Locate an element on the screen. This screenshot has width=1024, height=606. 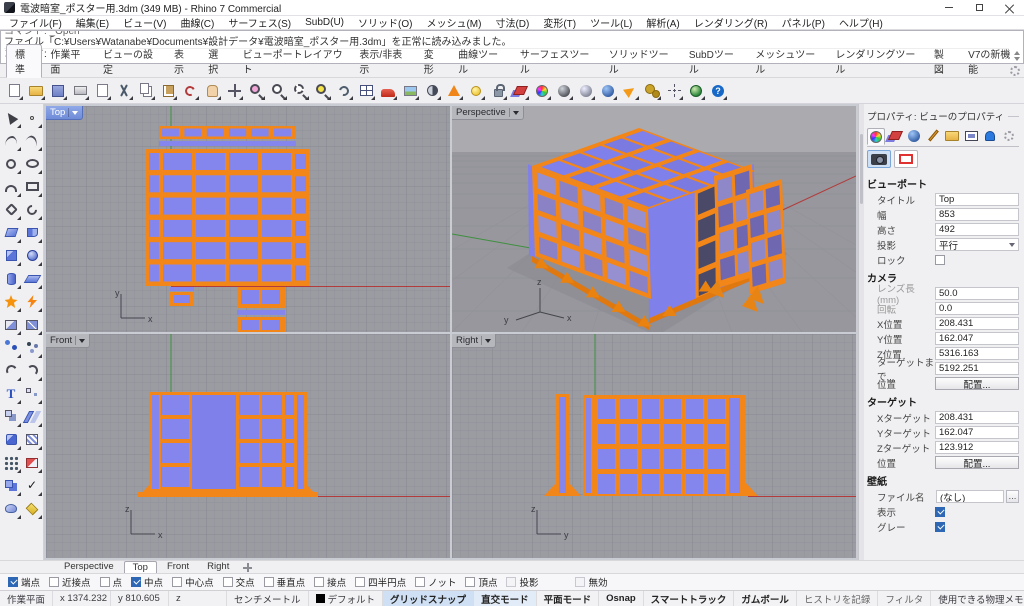
boolean-icon is located at coordinates (11, 485).